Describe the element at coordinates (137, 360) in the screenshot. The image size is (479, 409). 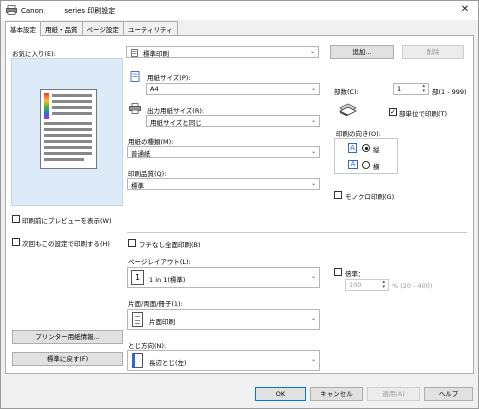
I see `long-edge-left-icon` at that location.